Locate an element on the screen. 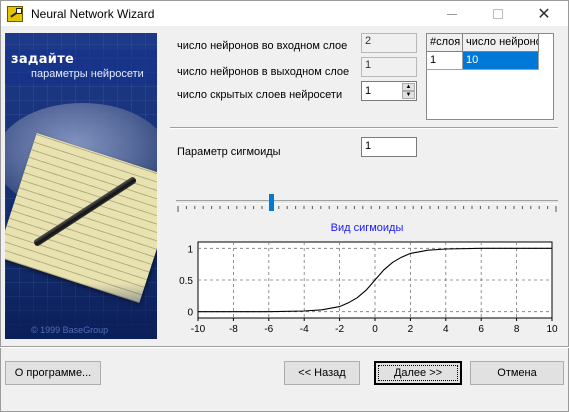  title-bar: Neural Network Wizard ✕ is located at coordinates (284, 13).